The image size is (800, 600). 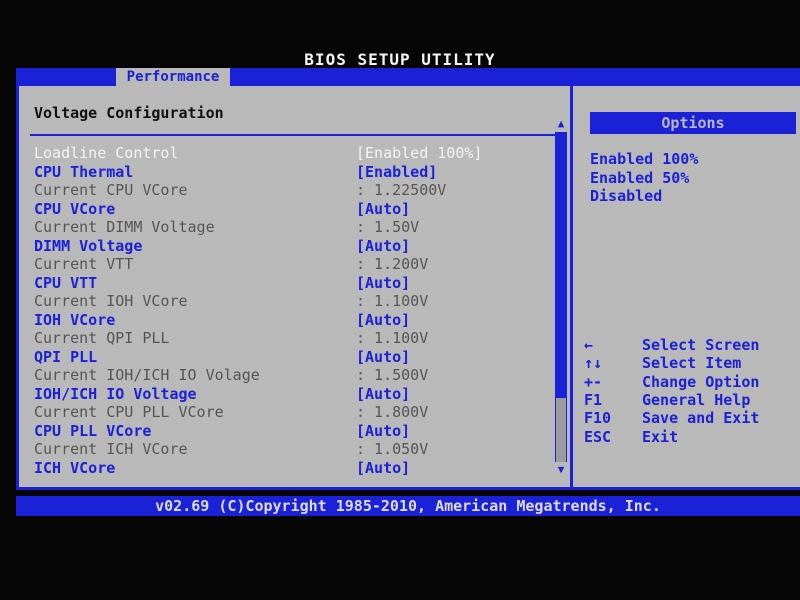 What do you see at coordinates (84, 264) in the screenshot?
I see `setting-label: Current VTT` at bounding box center [84, 264].